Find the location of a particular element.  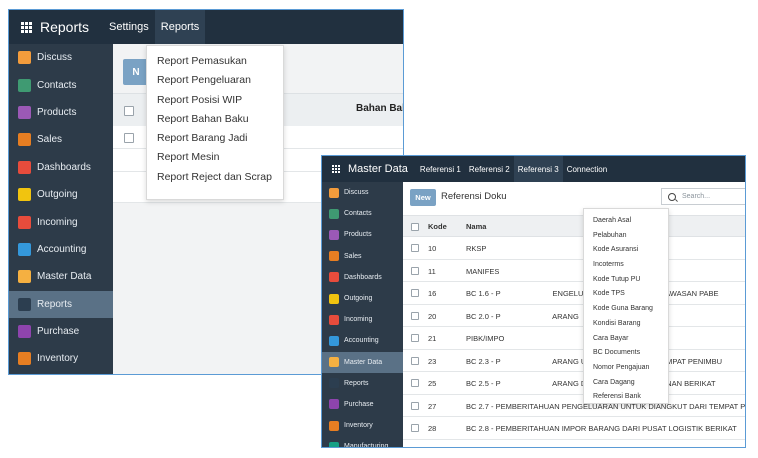

table-row: 11 MANIFES is located at coordinates (574, 270).